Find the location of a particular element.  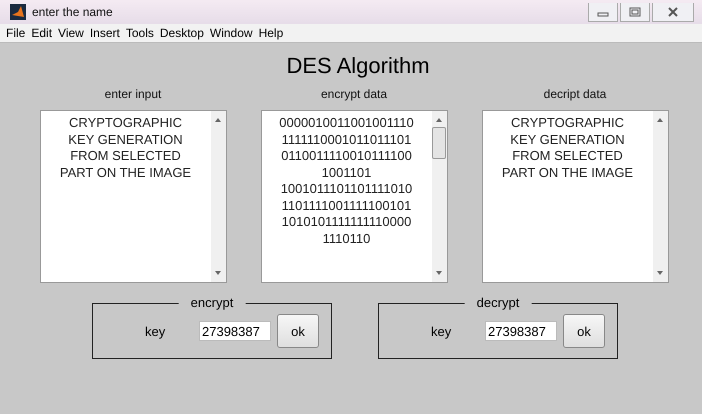

maximize-icon is located at coordinates (635, 11).